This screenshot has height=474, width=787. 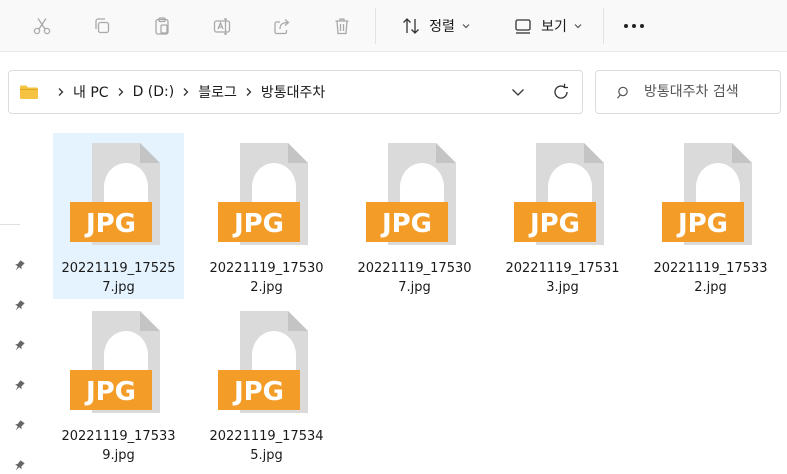 I want to click on refresh-button, so click(x=561, y=92).